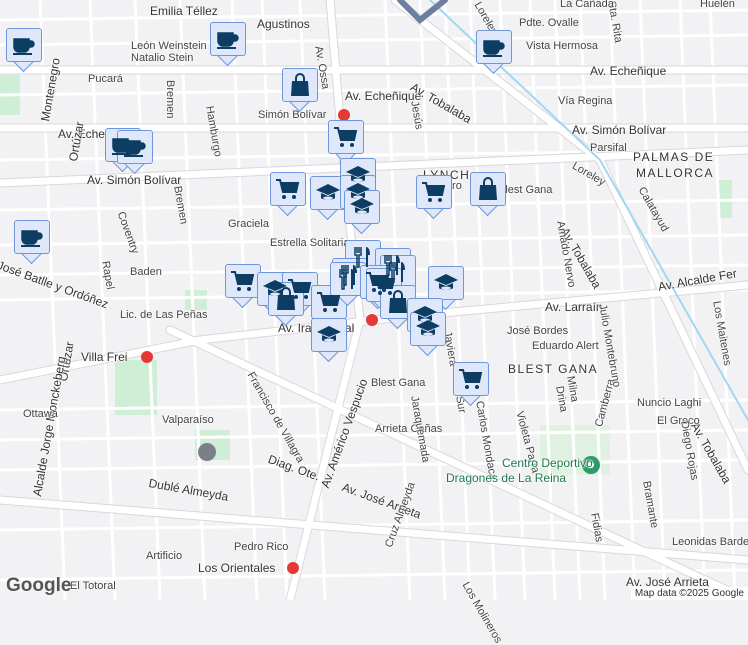 Image resolution: width=748 pixels, height=645 pixels. What do you see at coordinates (565, 346) in the screenshot?
I see `street-label: Eduardo Alert` at bounding box center [565, 346].